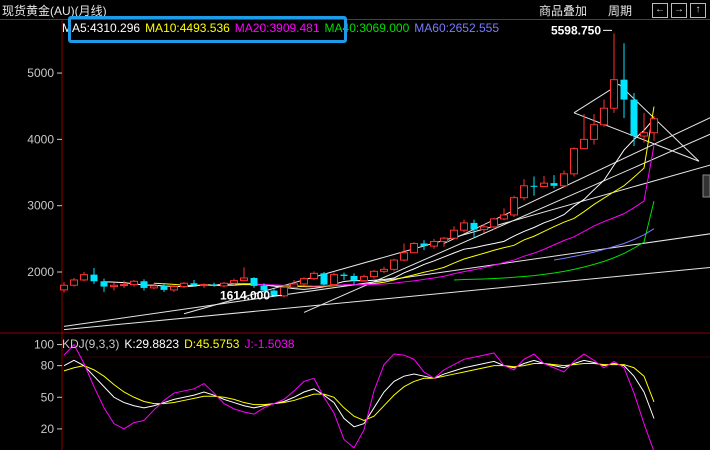  I want to click on kdj-name: KDJ(9,3,3), so click(91, 344).